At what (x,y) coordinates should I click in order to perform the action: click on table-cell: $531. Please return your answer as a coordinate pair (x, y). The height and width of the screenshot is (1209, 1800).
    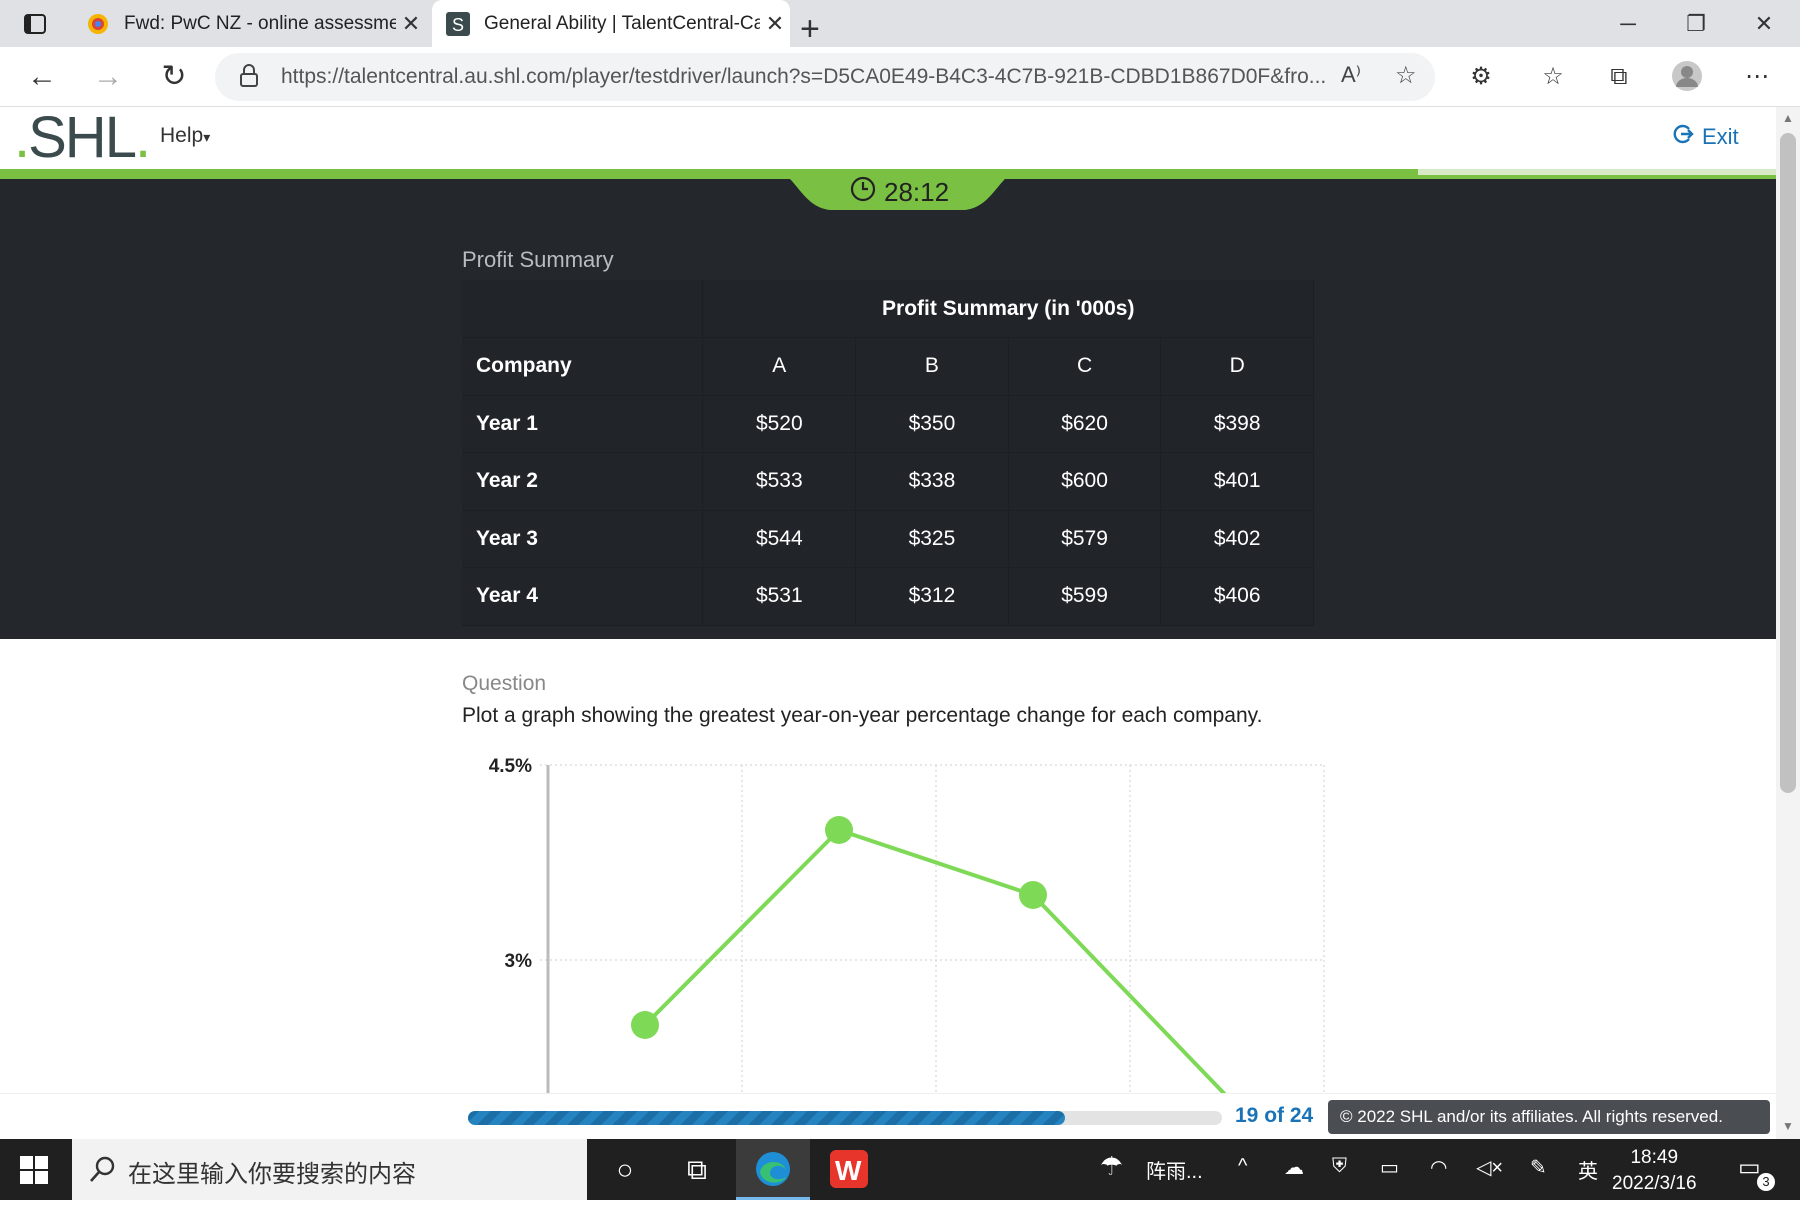
    Looking at the image, I should click on (779, 596).